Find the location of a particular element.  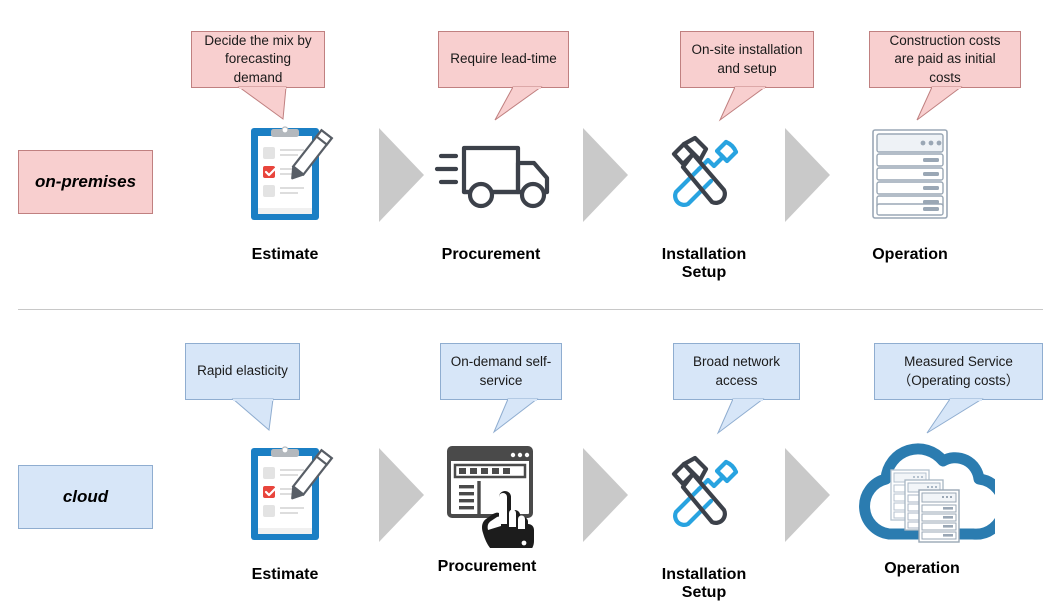

step-cloud-estimate: Estimate is located at coordinates (285, 511).